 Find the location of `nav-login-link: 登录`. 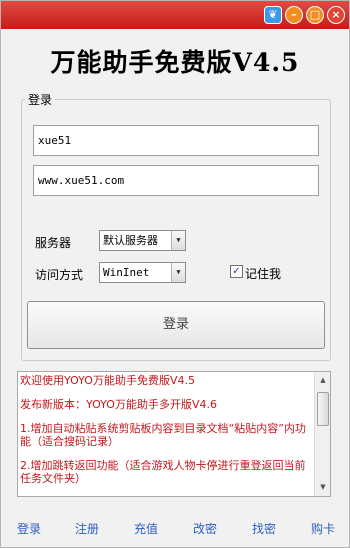

nav-login-link: 登录 is located at coordinates (29, 528).